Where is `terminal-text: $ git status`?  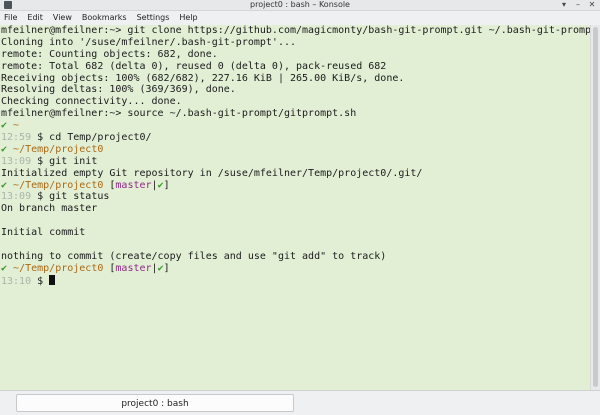
terminal-text: $ git status is located at coordinates (70, 197).